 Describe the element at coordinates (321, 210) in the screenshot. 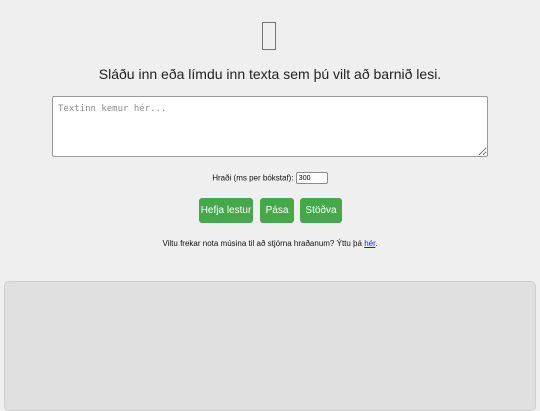

I see `stop-button: Stöðva` at that location.